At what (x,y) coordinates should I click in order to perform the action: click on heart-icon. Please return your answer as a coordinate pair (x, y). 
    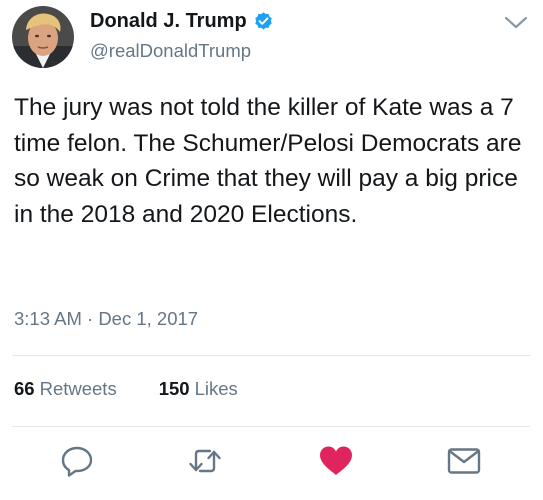
    Looking at the image, I should click on (336, 460).